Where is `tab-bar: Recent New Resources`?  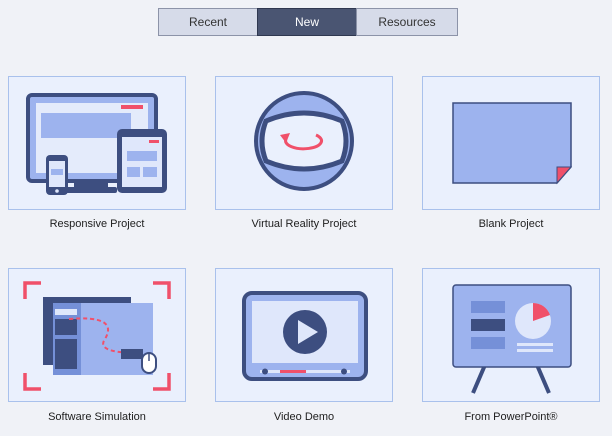
tab-bar: Recent New Resources is located at coordinates (308, 22).